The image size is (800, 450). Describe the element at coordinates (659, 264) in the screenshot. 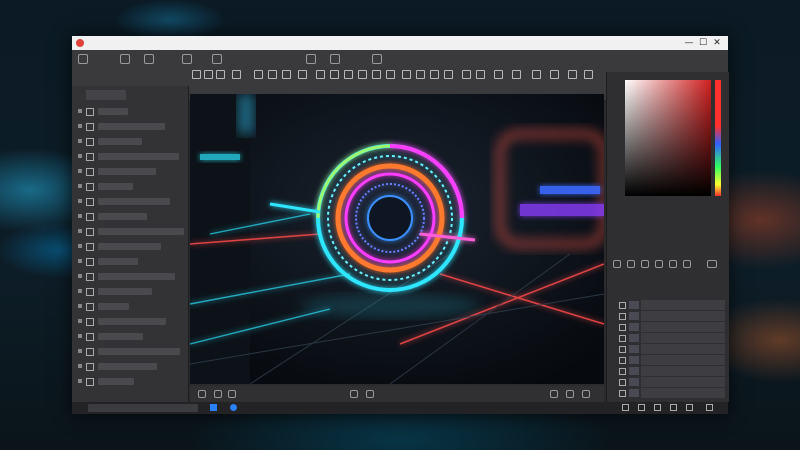

I see `fx-icon` at that location.